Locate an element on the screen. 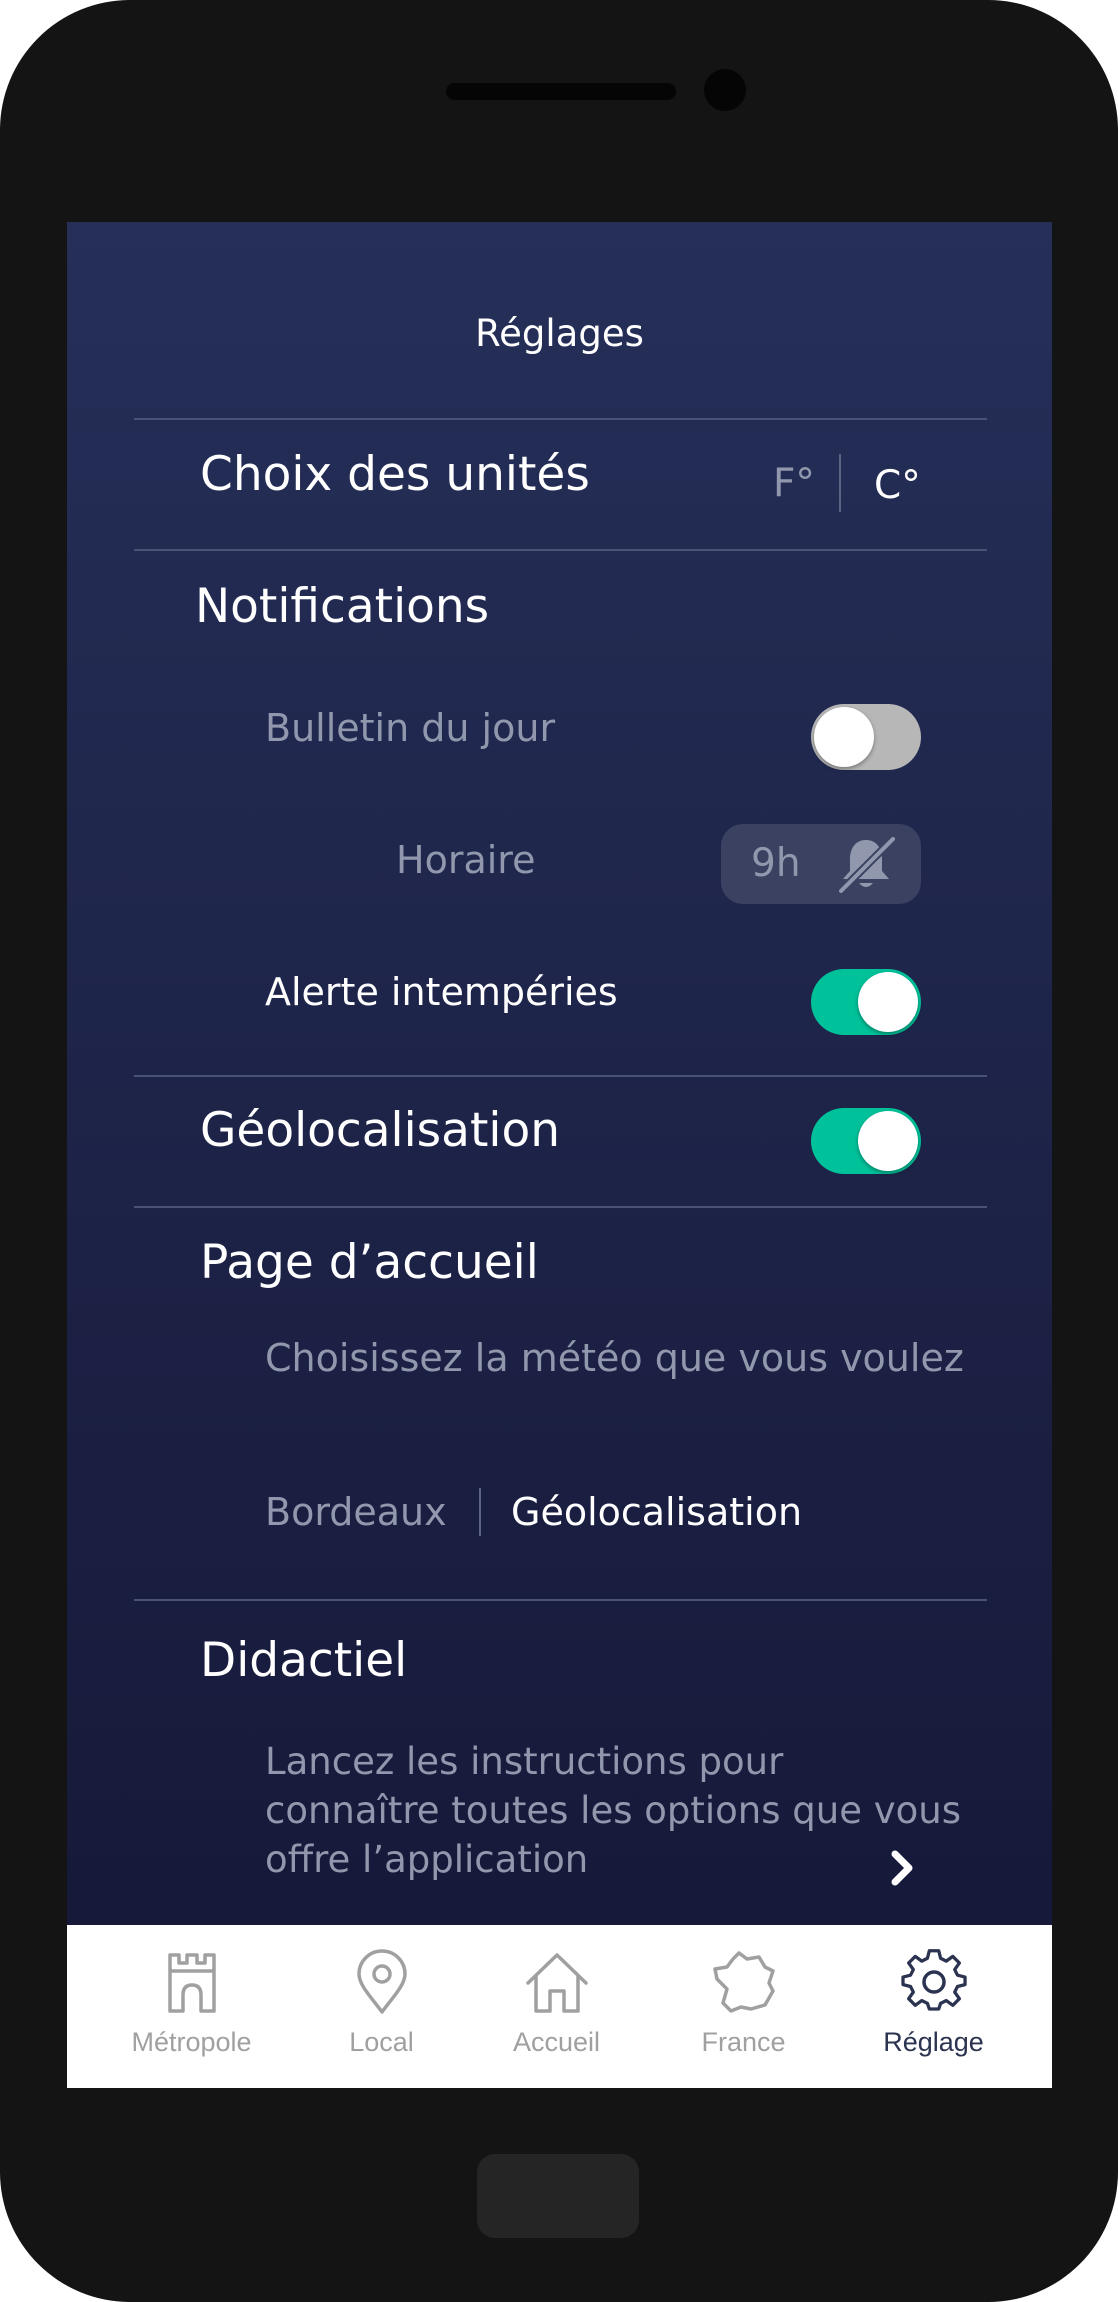 Image resolution: width=1118 pixels, height=2302 pixels. phone-home-button is located at coordinates (558, 2196).